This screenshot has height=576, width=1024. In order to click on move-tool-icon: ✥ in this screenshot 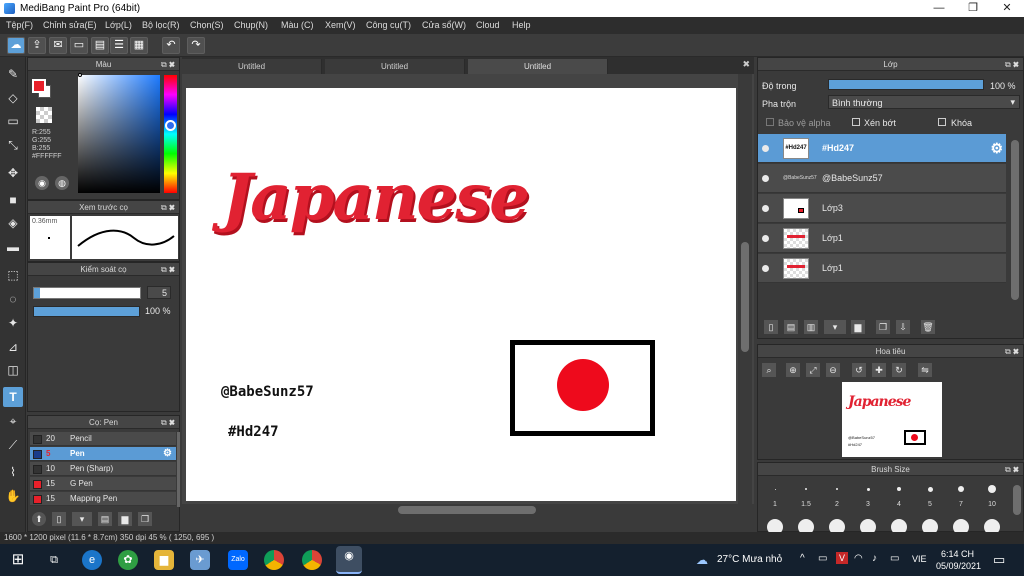, I will do `click(13, 173)`.